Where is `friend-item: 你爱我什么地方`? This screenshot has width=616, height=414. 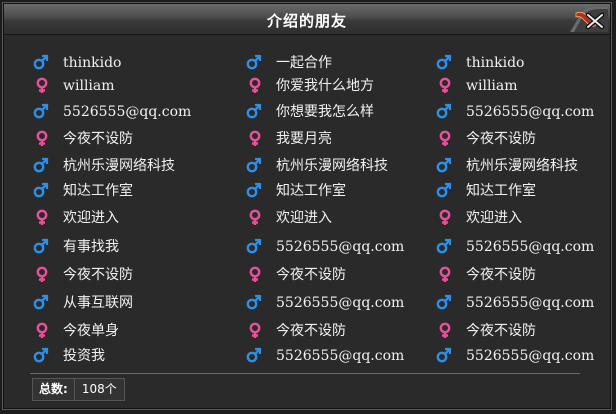
friend-item: 你爱我什么地方 is located at coordinates (309, 86).